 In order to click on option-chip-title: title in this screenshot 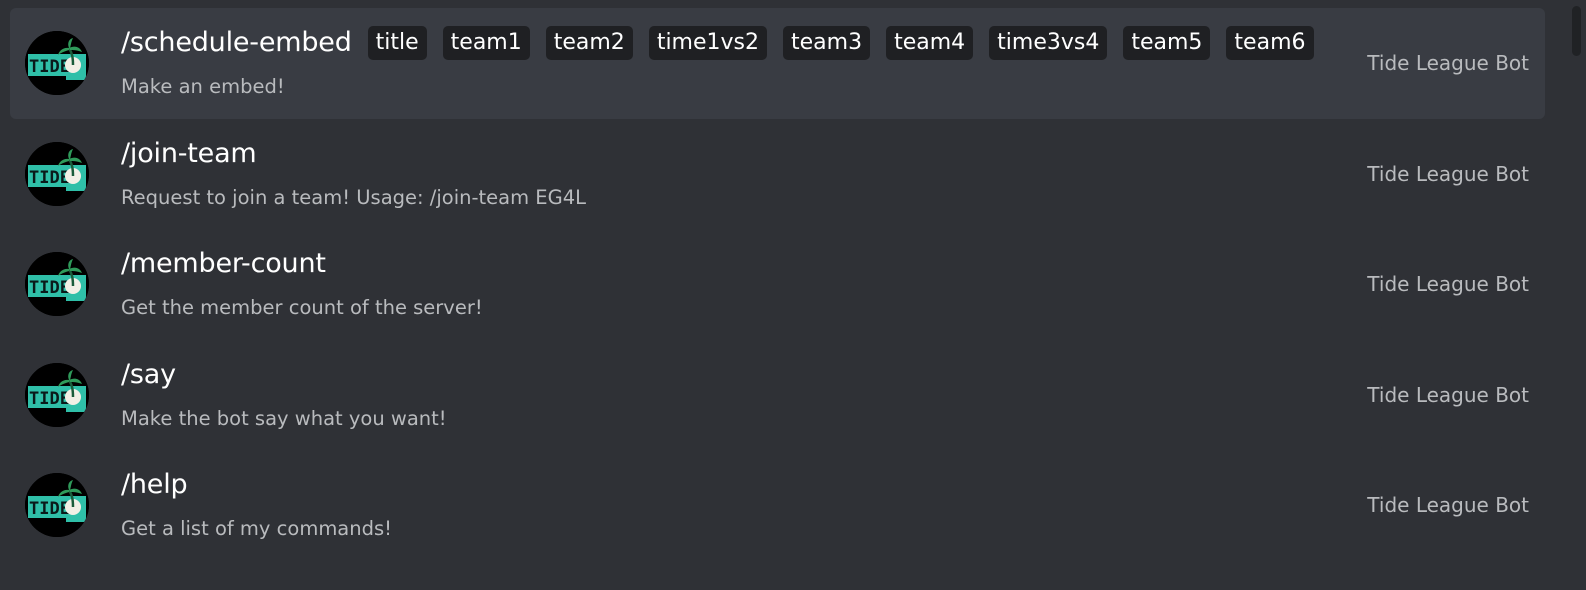, I will do `click(397, 43)`.